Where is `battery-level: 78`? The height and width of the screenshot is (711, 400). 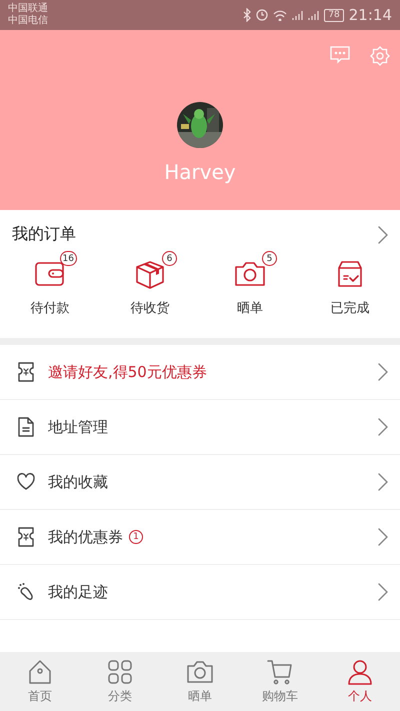
battery-level: 78 is located at coordinates (334, 15).